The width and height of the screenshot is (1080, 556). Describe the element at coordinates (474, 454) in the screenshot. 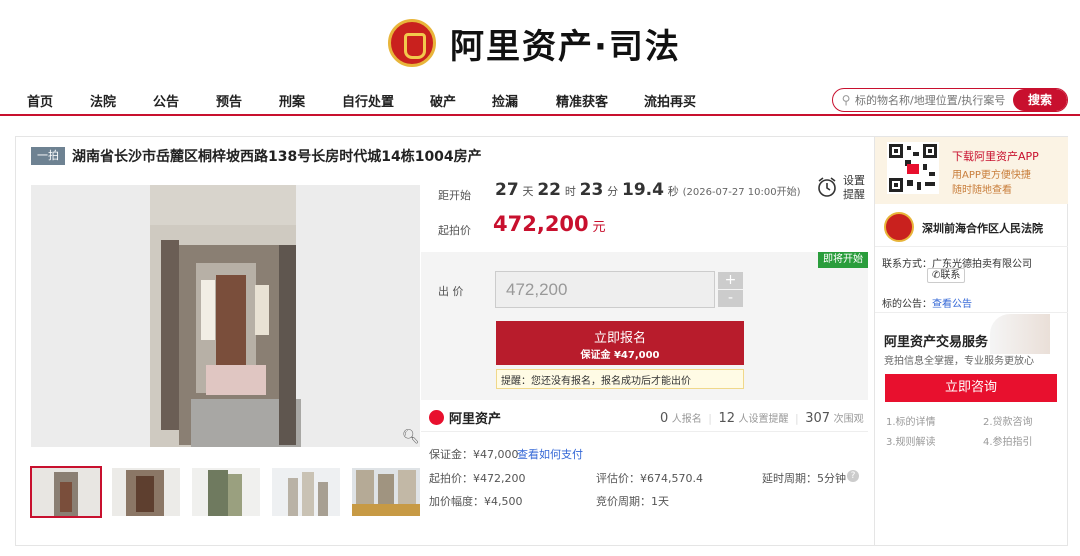

I see `deposit-info: 保证金：¥47,000` at that location.